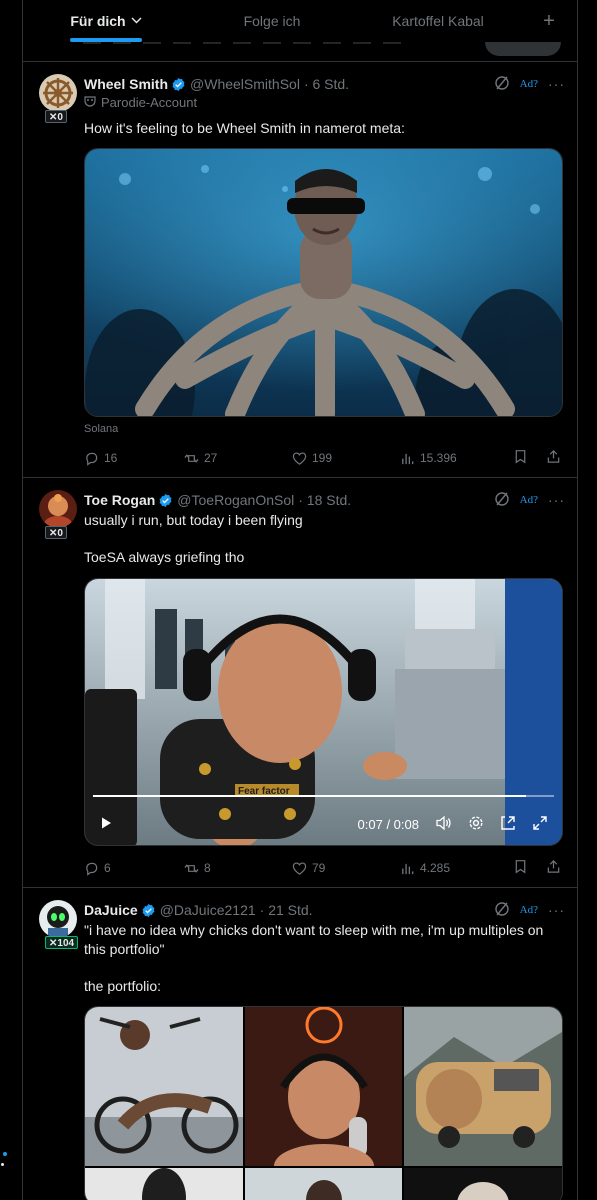 The image size is (597, 1200). What do you see at coordinates (90, 102) in the screenshot?
I see `mask-icon` at bounding box center [90, 102].